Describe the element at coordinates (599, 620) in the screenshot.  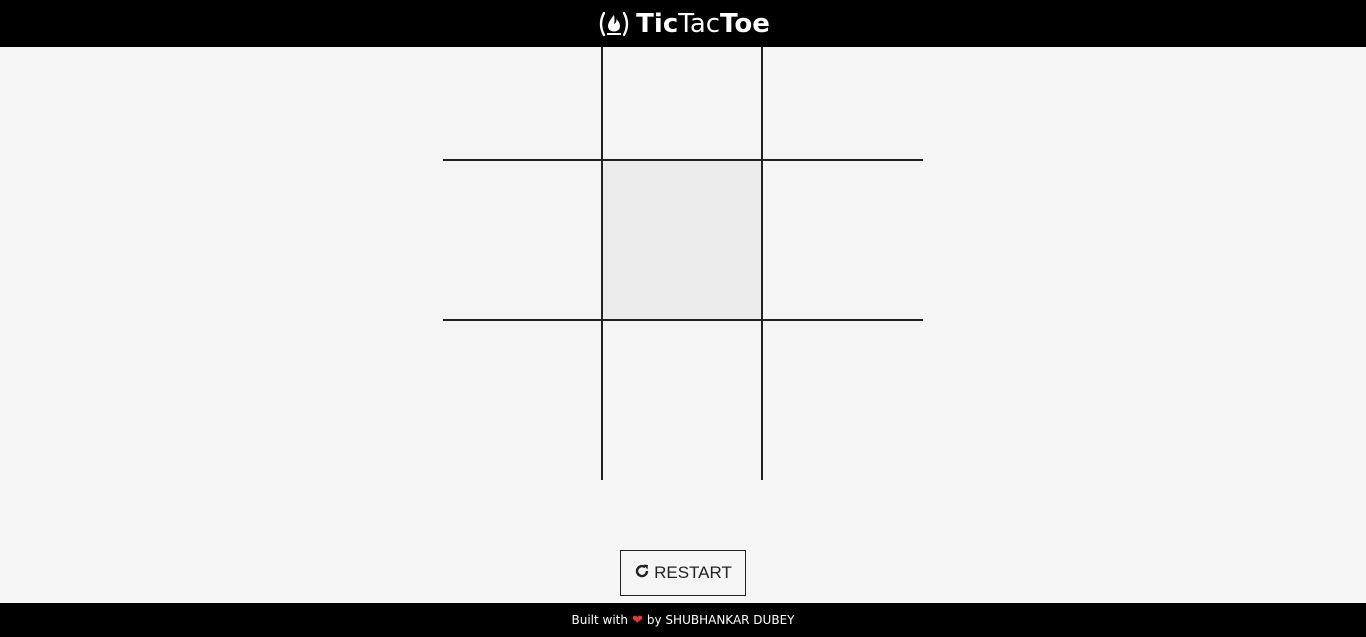
I see `footer-prefix: Built with` at that location.